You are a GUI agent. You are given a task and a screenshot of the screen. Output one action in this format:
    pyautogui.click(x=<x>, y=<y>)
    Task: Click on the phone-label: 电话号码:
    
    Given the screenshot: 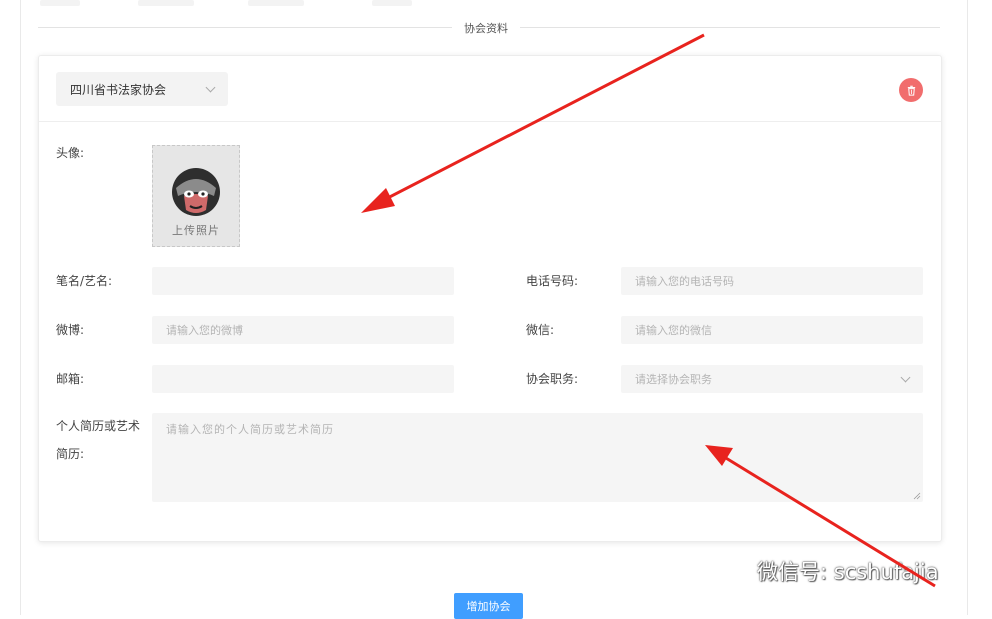 What is the action you would take?
    pyautogui.click(x=552, y=281)
    